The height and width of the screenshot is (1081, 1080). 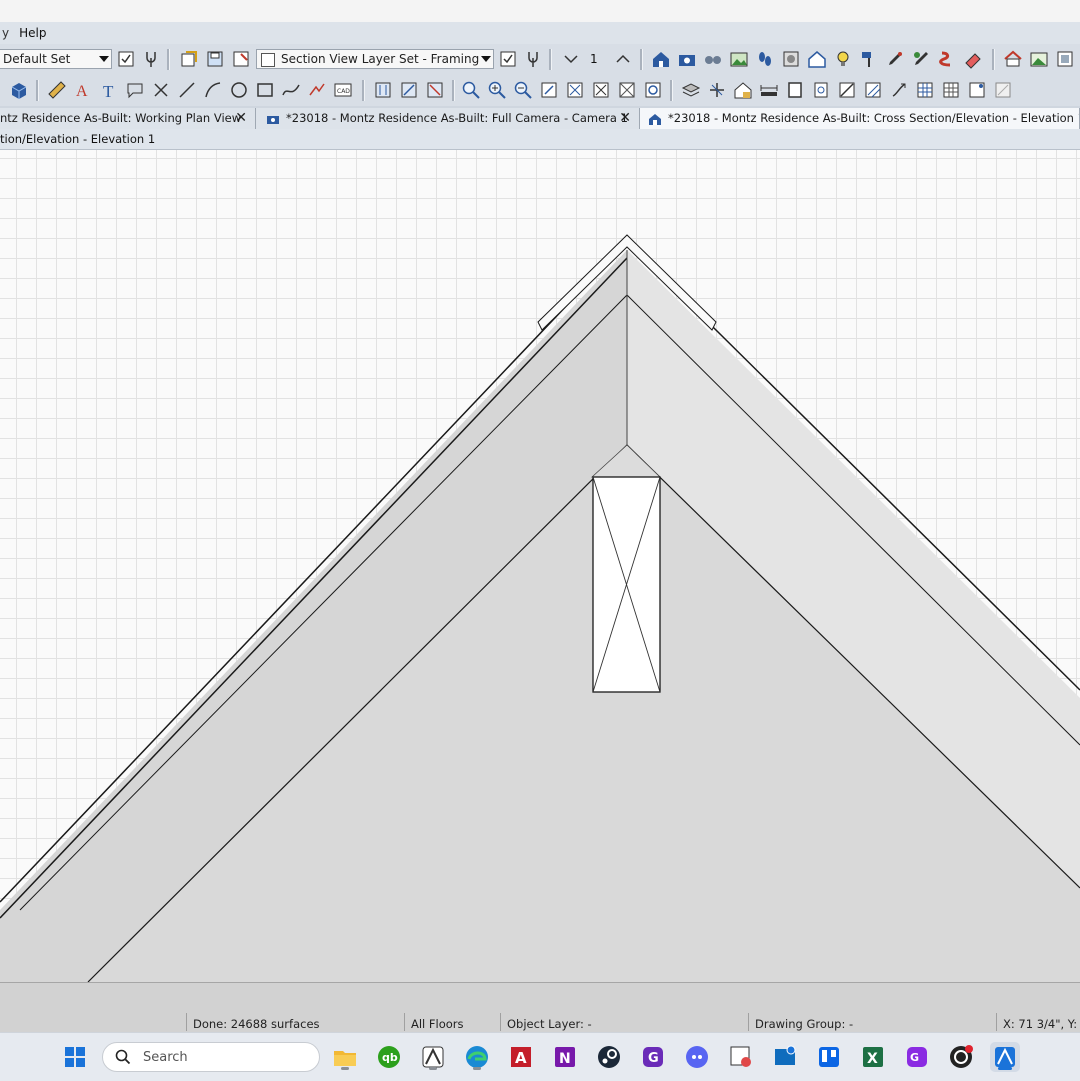 I want to click on auto-rebuild-icon, so click(x=1013, y=59).